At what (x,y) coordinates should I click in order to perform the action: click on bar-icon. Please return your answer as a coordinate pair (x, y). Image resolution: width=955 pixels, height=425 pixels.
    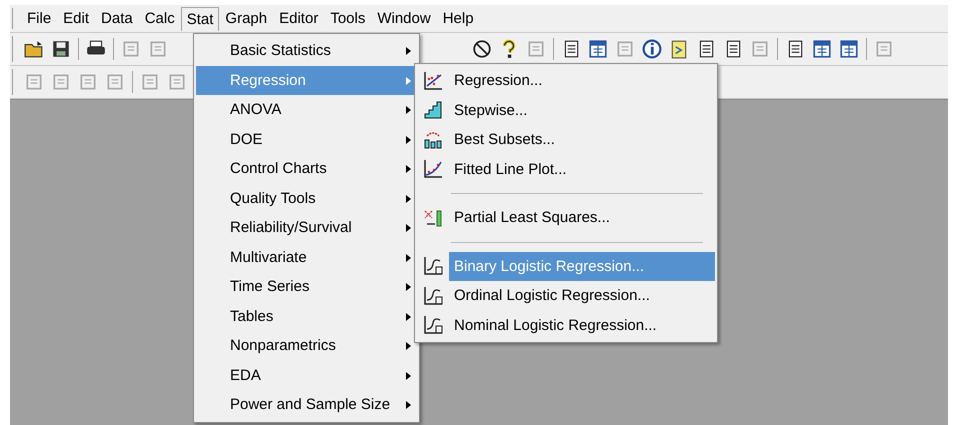
    Looking at the image, I should click on (433, 140).